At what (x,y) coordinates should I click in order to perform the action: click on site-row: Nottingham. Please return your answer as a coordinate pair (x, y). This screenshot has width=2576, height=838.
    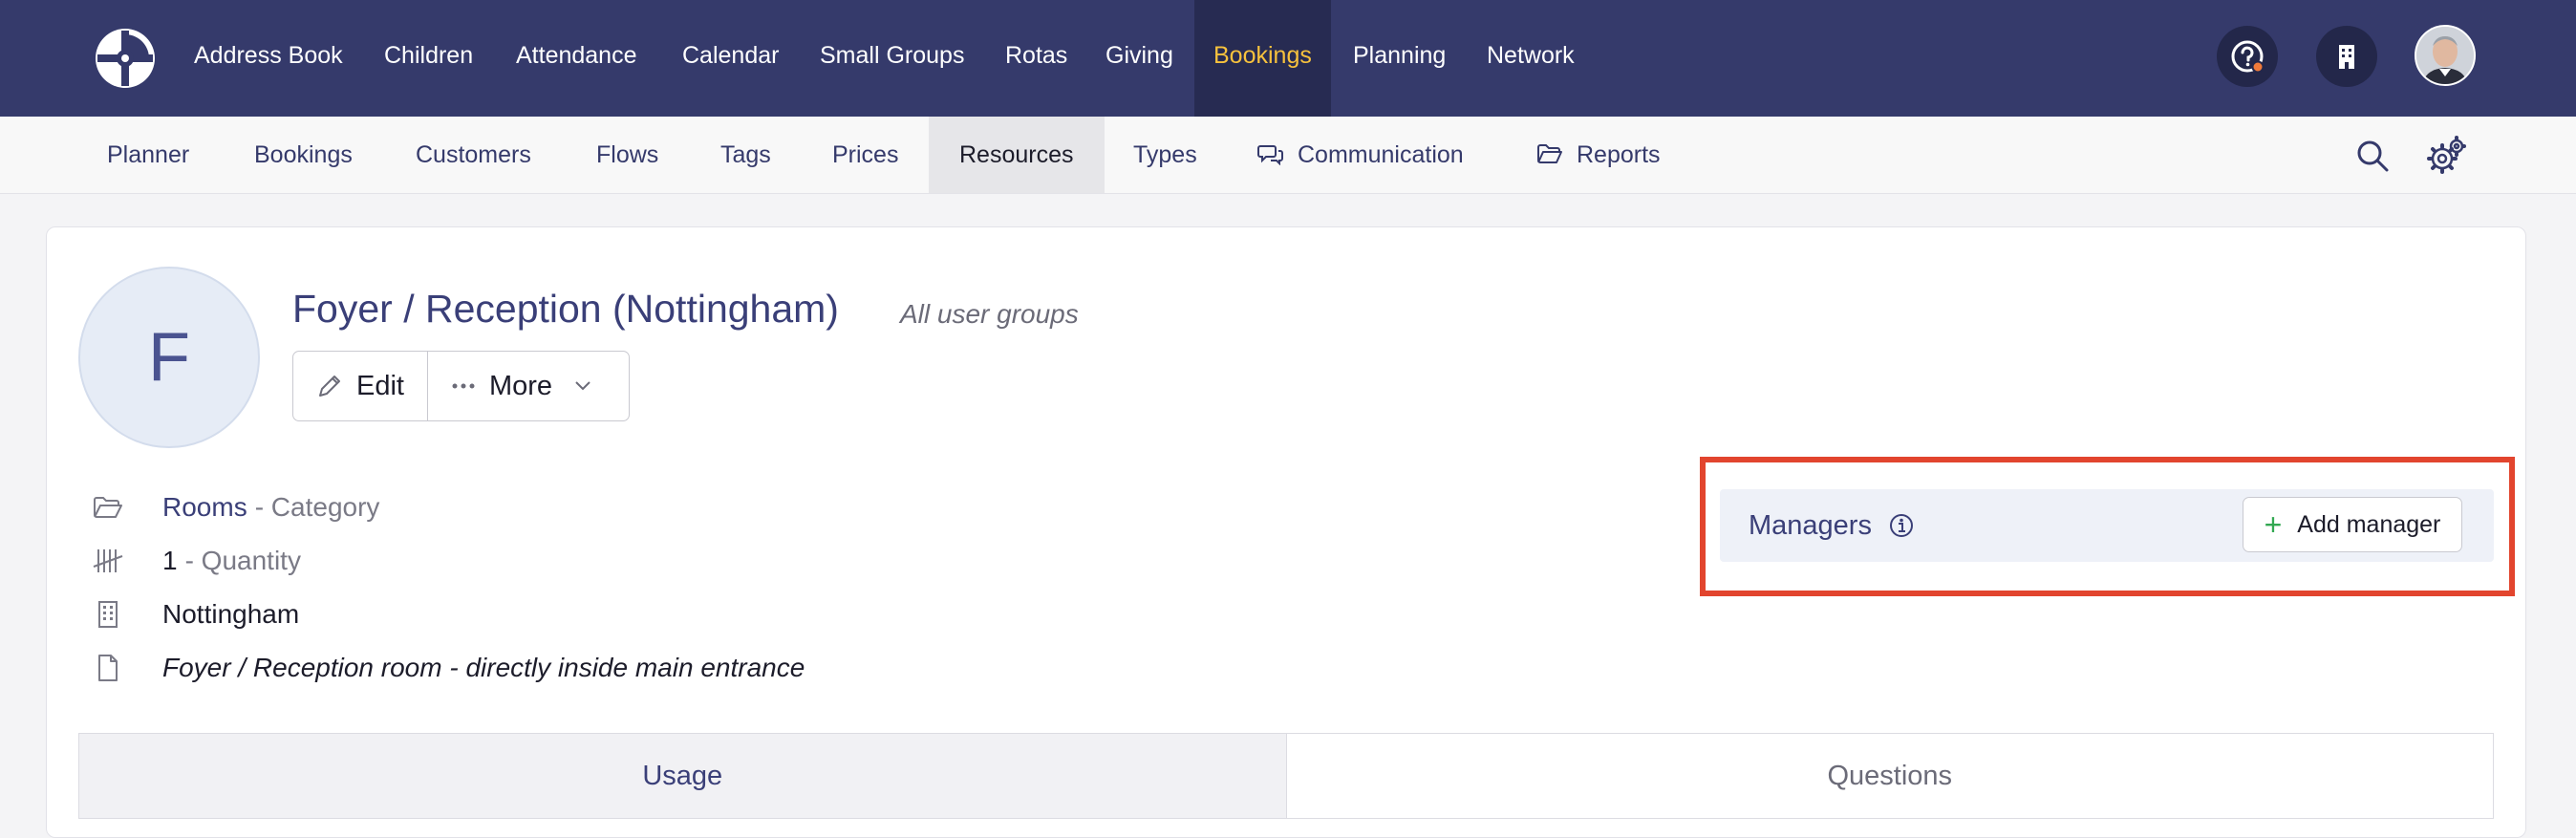
    Looking at the image, I should click on (195, 614).